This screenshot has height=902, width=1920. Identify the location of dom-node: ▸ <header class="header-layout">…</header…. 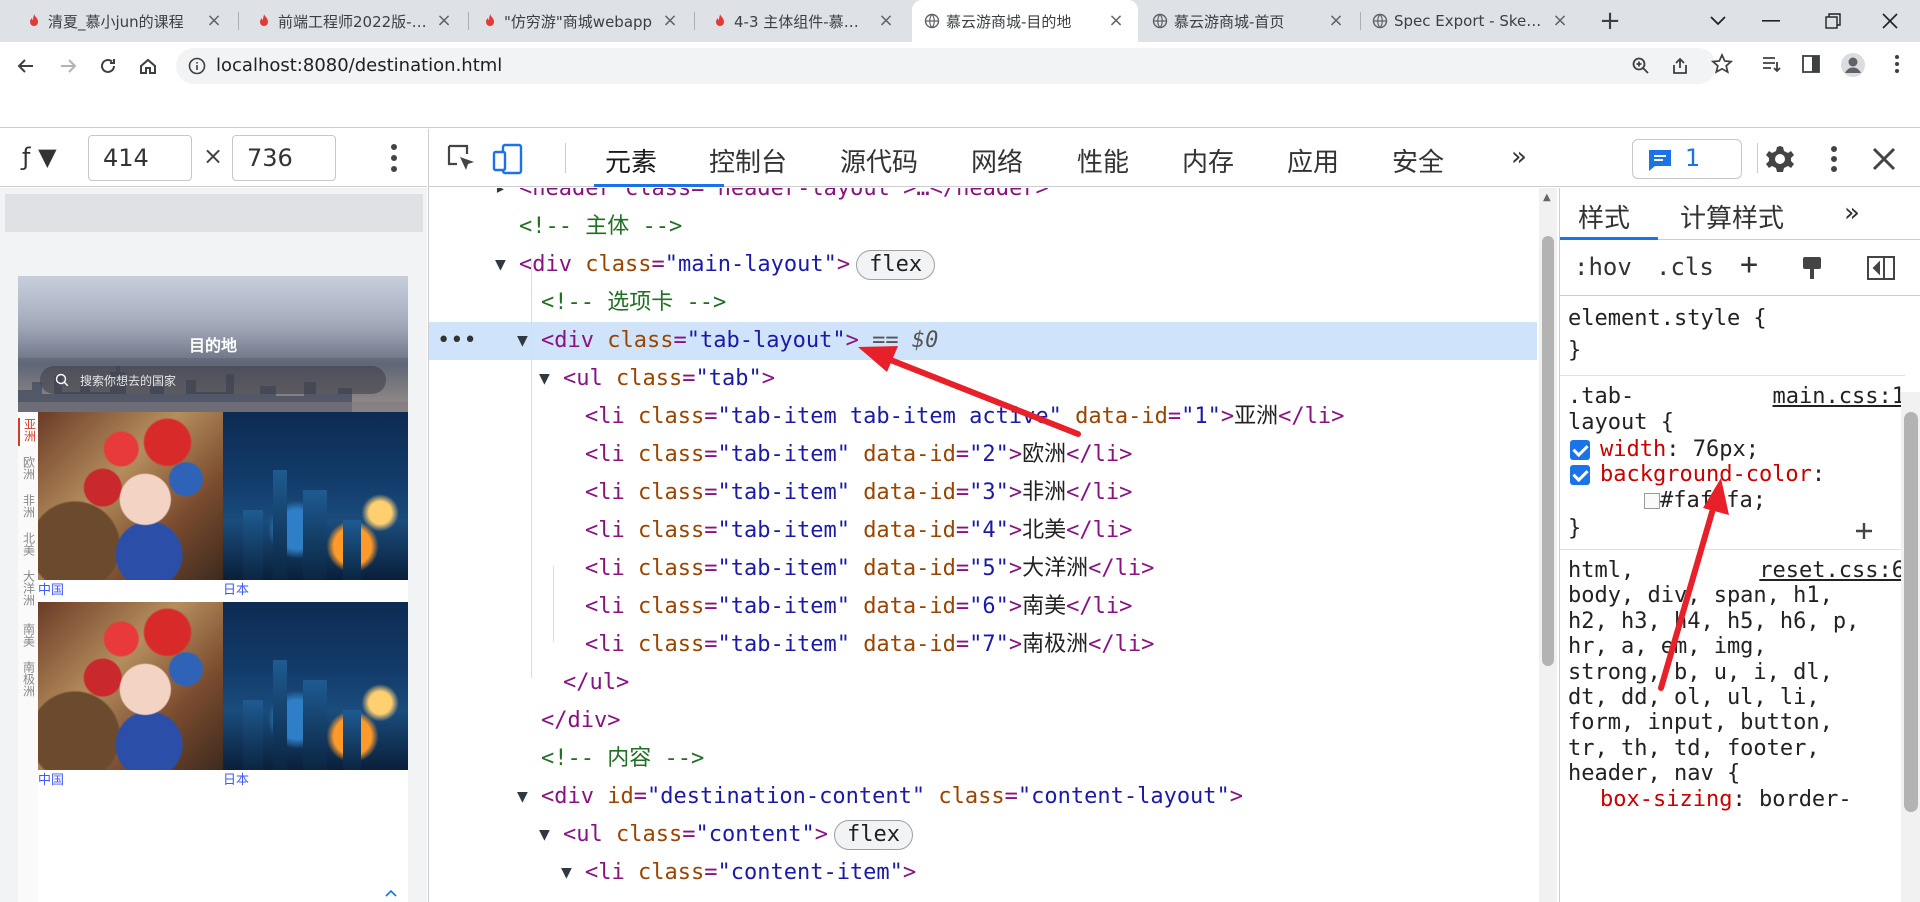
(983, 198).